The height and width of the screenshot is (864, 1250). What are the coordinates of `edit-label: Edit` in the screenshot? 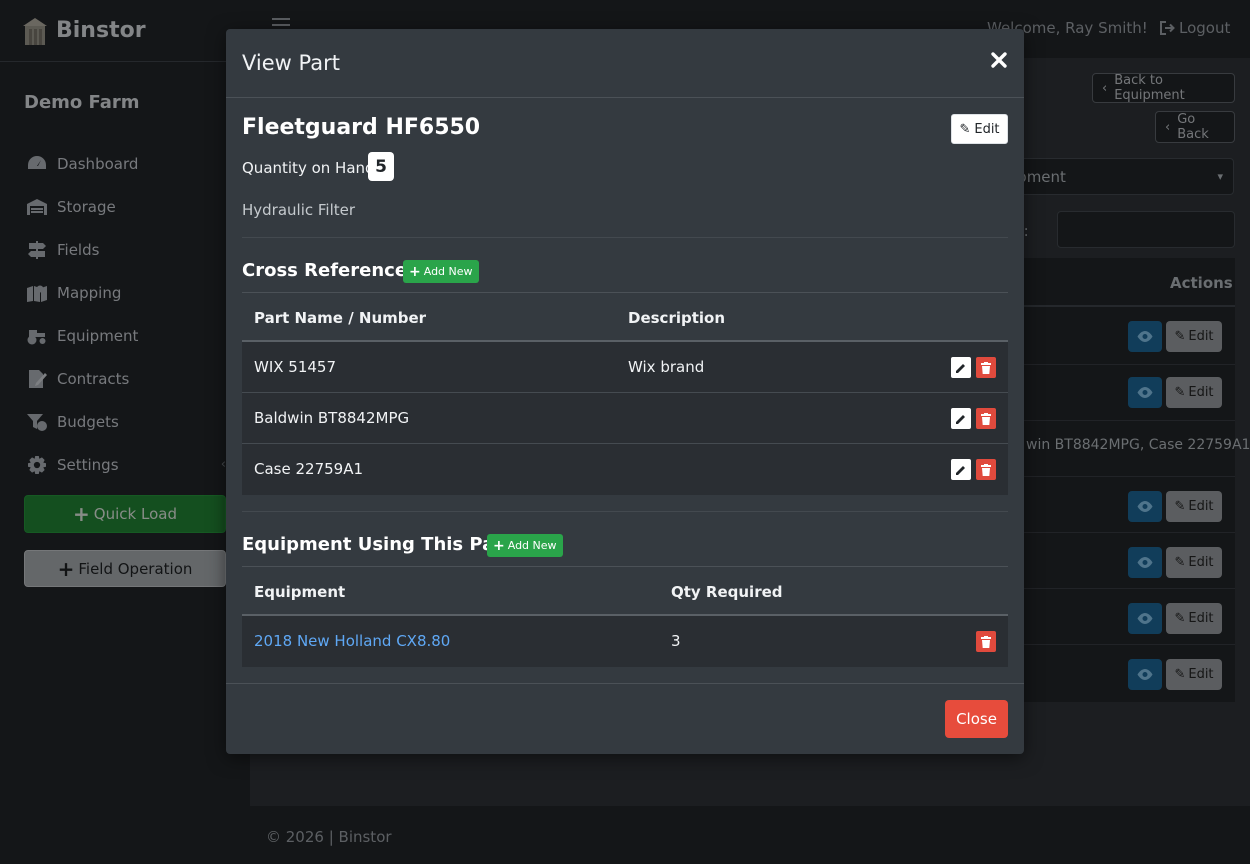 It's located at (987, 129).